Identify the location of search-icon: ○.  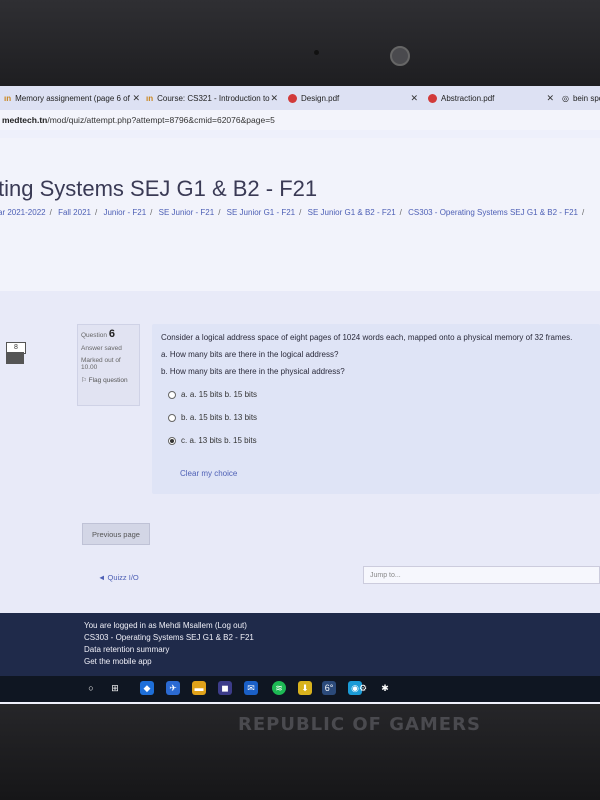
(91, 688).